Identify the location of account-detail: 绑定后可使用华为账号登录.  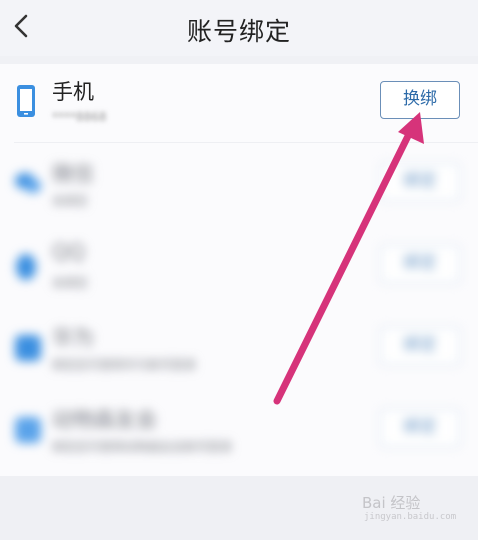
(124, 365).